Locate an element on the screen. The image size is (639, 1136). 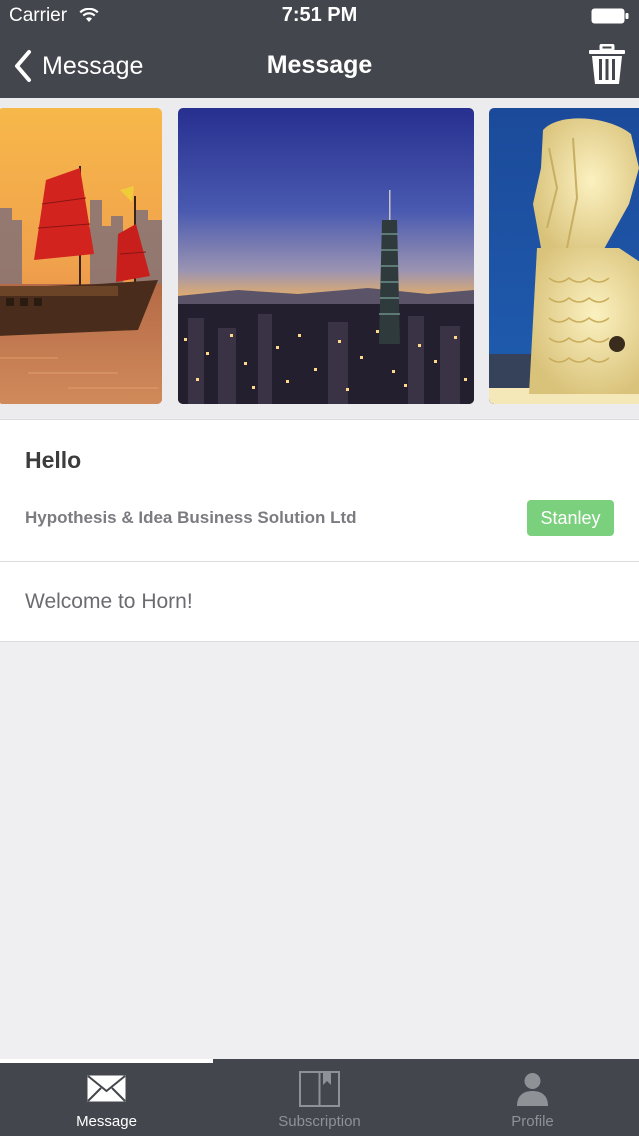
tab-subscription: Subscription is located at coordinates (319, 1099).